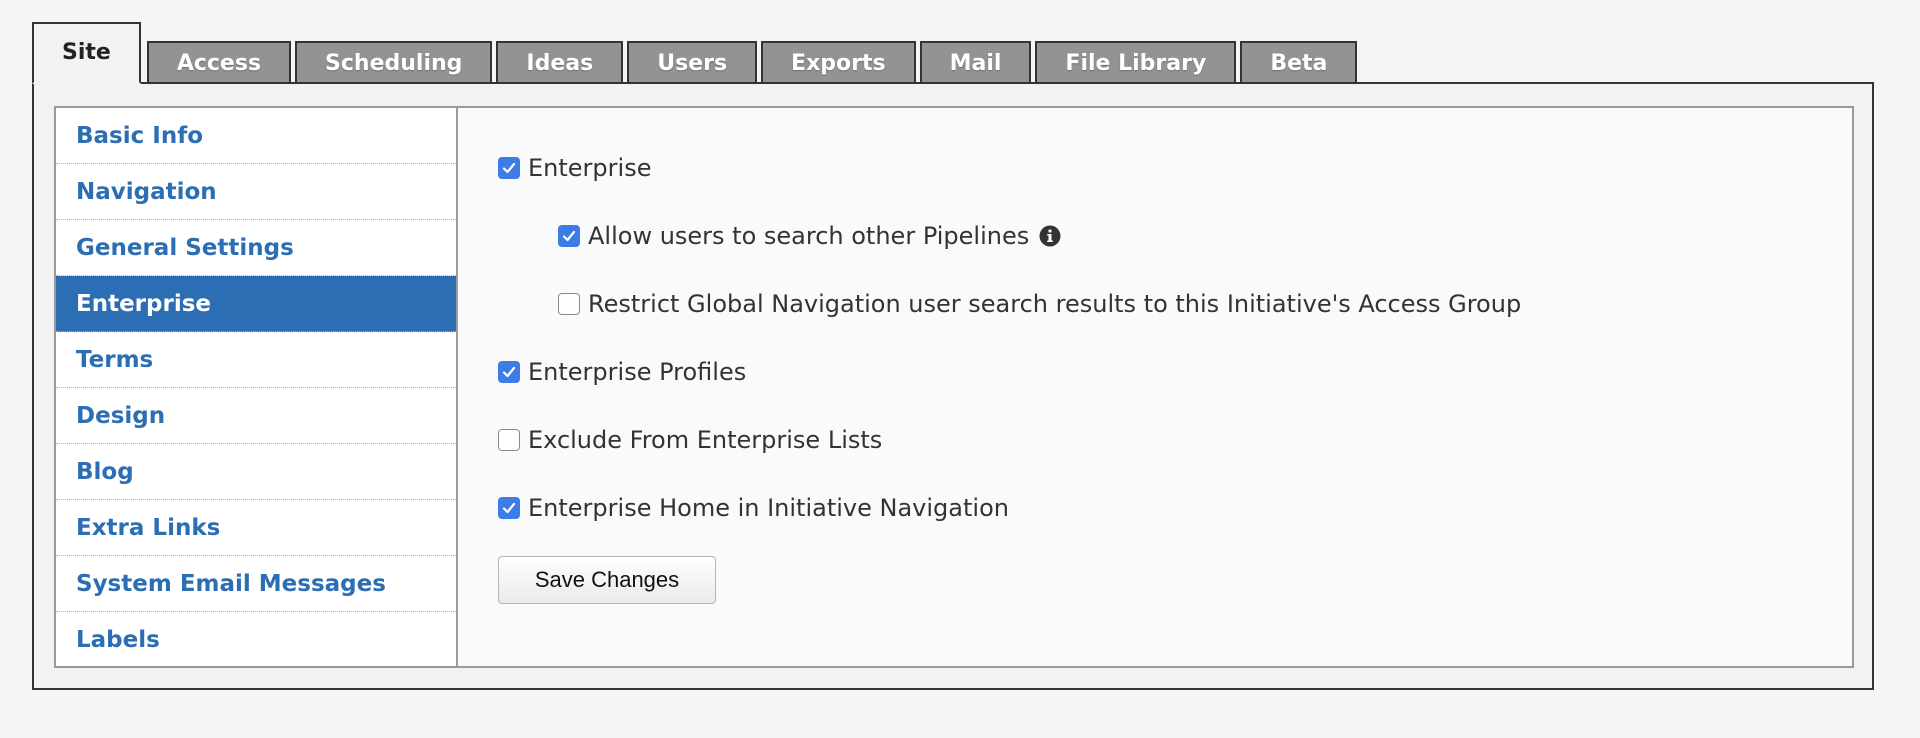 This screenshot has width=1920, height=738. What do you see at coordinates (256, 360) in the screenshot?
I see `sidebar-item-terms: Terms` at bounding box center [256, 360].